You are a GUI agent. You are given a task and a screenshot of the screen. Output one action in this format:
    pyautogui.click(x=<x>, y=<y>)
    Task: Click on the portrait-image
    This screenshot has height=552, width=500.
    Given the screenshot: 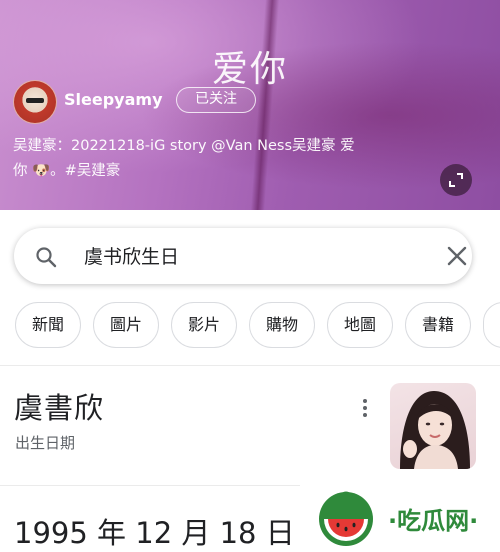 What is the action you would take?
    pyautogui.click(x=435, y=430)
    